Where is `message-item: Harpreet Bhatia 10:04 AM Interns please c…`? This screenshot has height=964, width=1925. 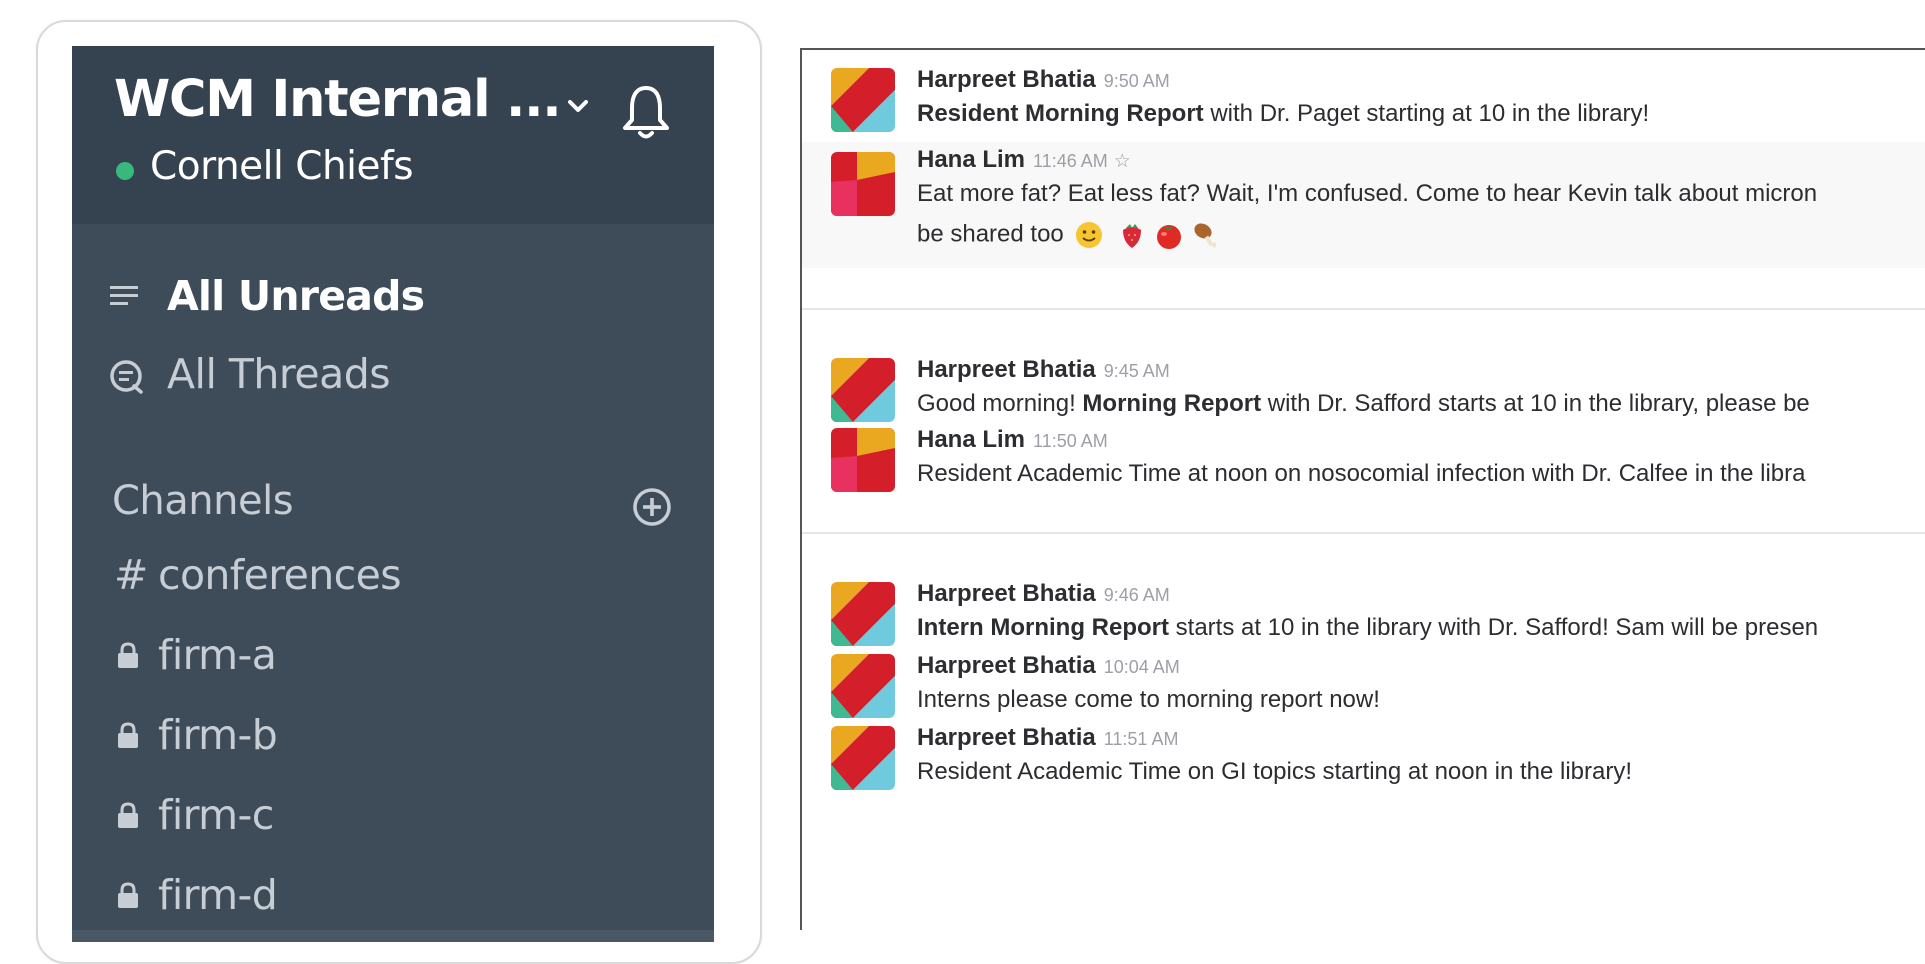
message-item: Harpreet Bhatia 10:04 AM Interns please c… is located at coordinates (1363, 683).